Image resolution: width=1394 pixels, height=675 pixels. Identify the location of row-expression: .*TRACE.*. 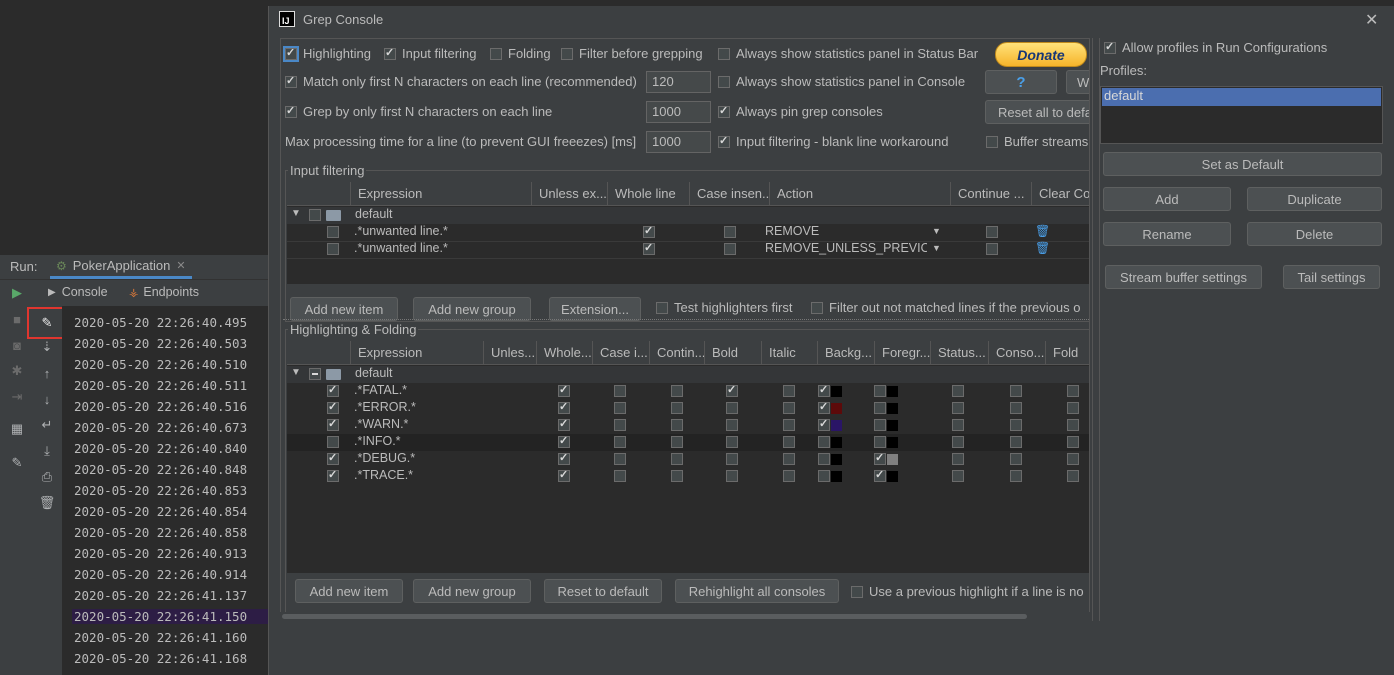
(383, 476).